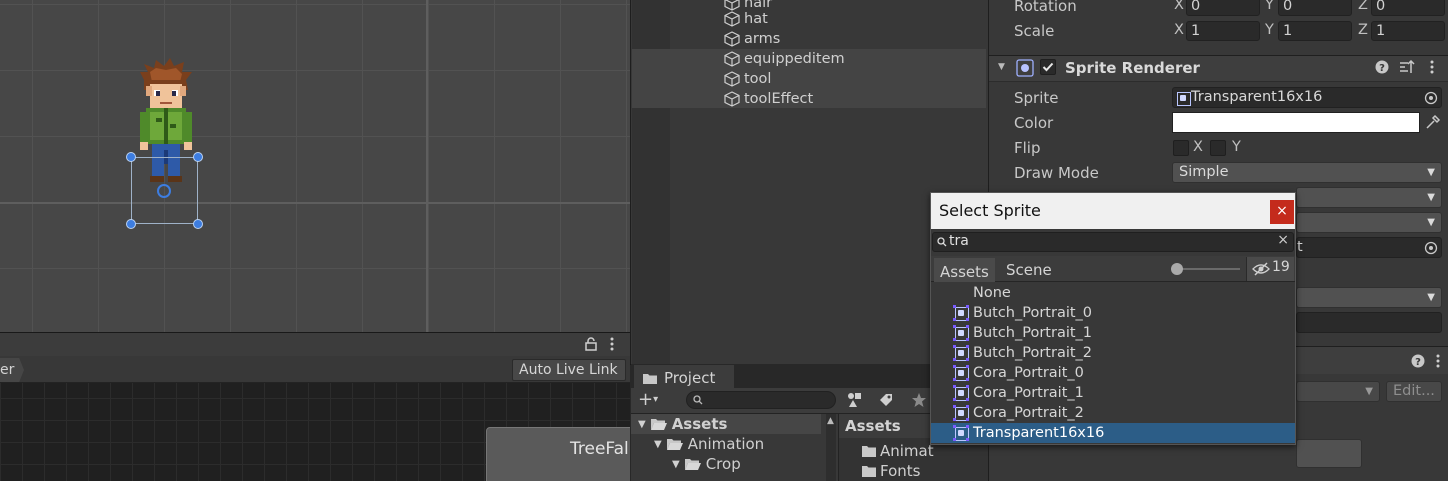 This screenshot has width=1448, height=481. Describe the element at coordinates (1029, 270) in the screenshot. I see `tab-scene: Scene` at that location.